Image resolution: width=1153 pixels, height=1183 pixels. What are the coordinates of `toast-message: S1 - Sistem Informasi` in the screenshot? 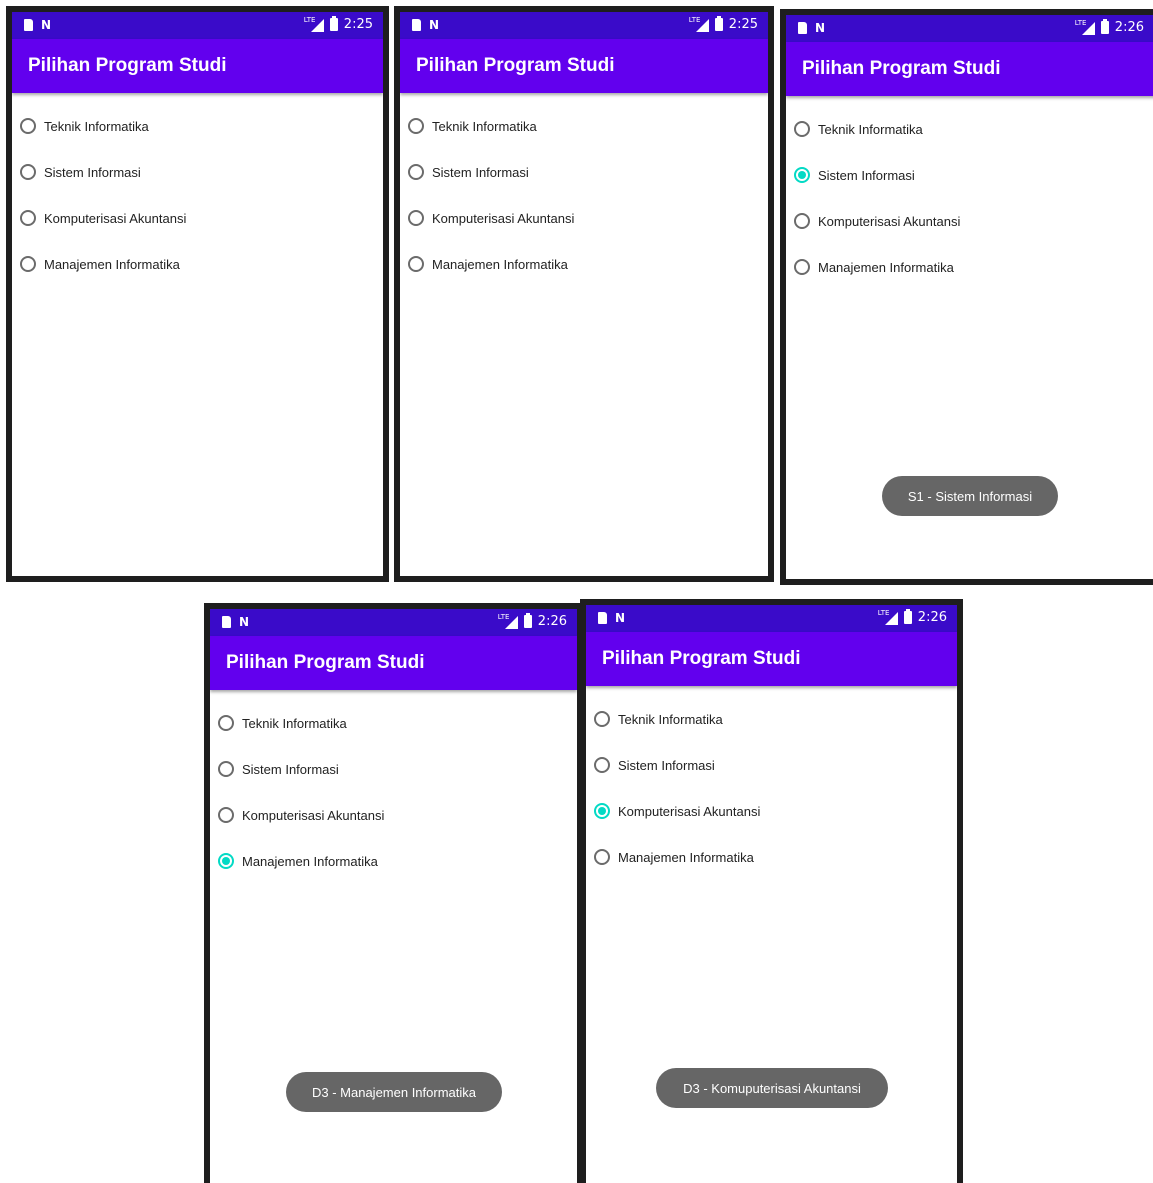 It's located at (970, 496).